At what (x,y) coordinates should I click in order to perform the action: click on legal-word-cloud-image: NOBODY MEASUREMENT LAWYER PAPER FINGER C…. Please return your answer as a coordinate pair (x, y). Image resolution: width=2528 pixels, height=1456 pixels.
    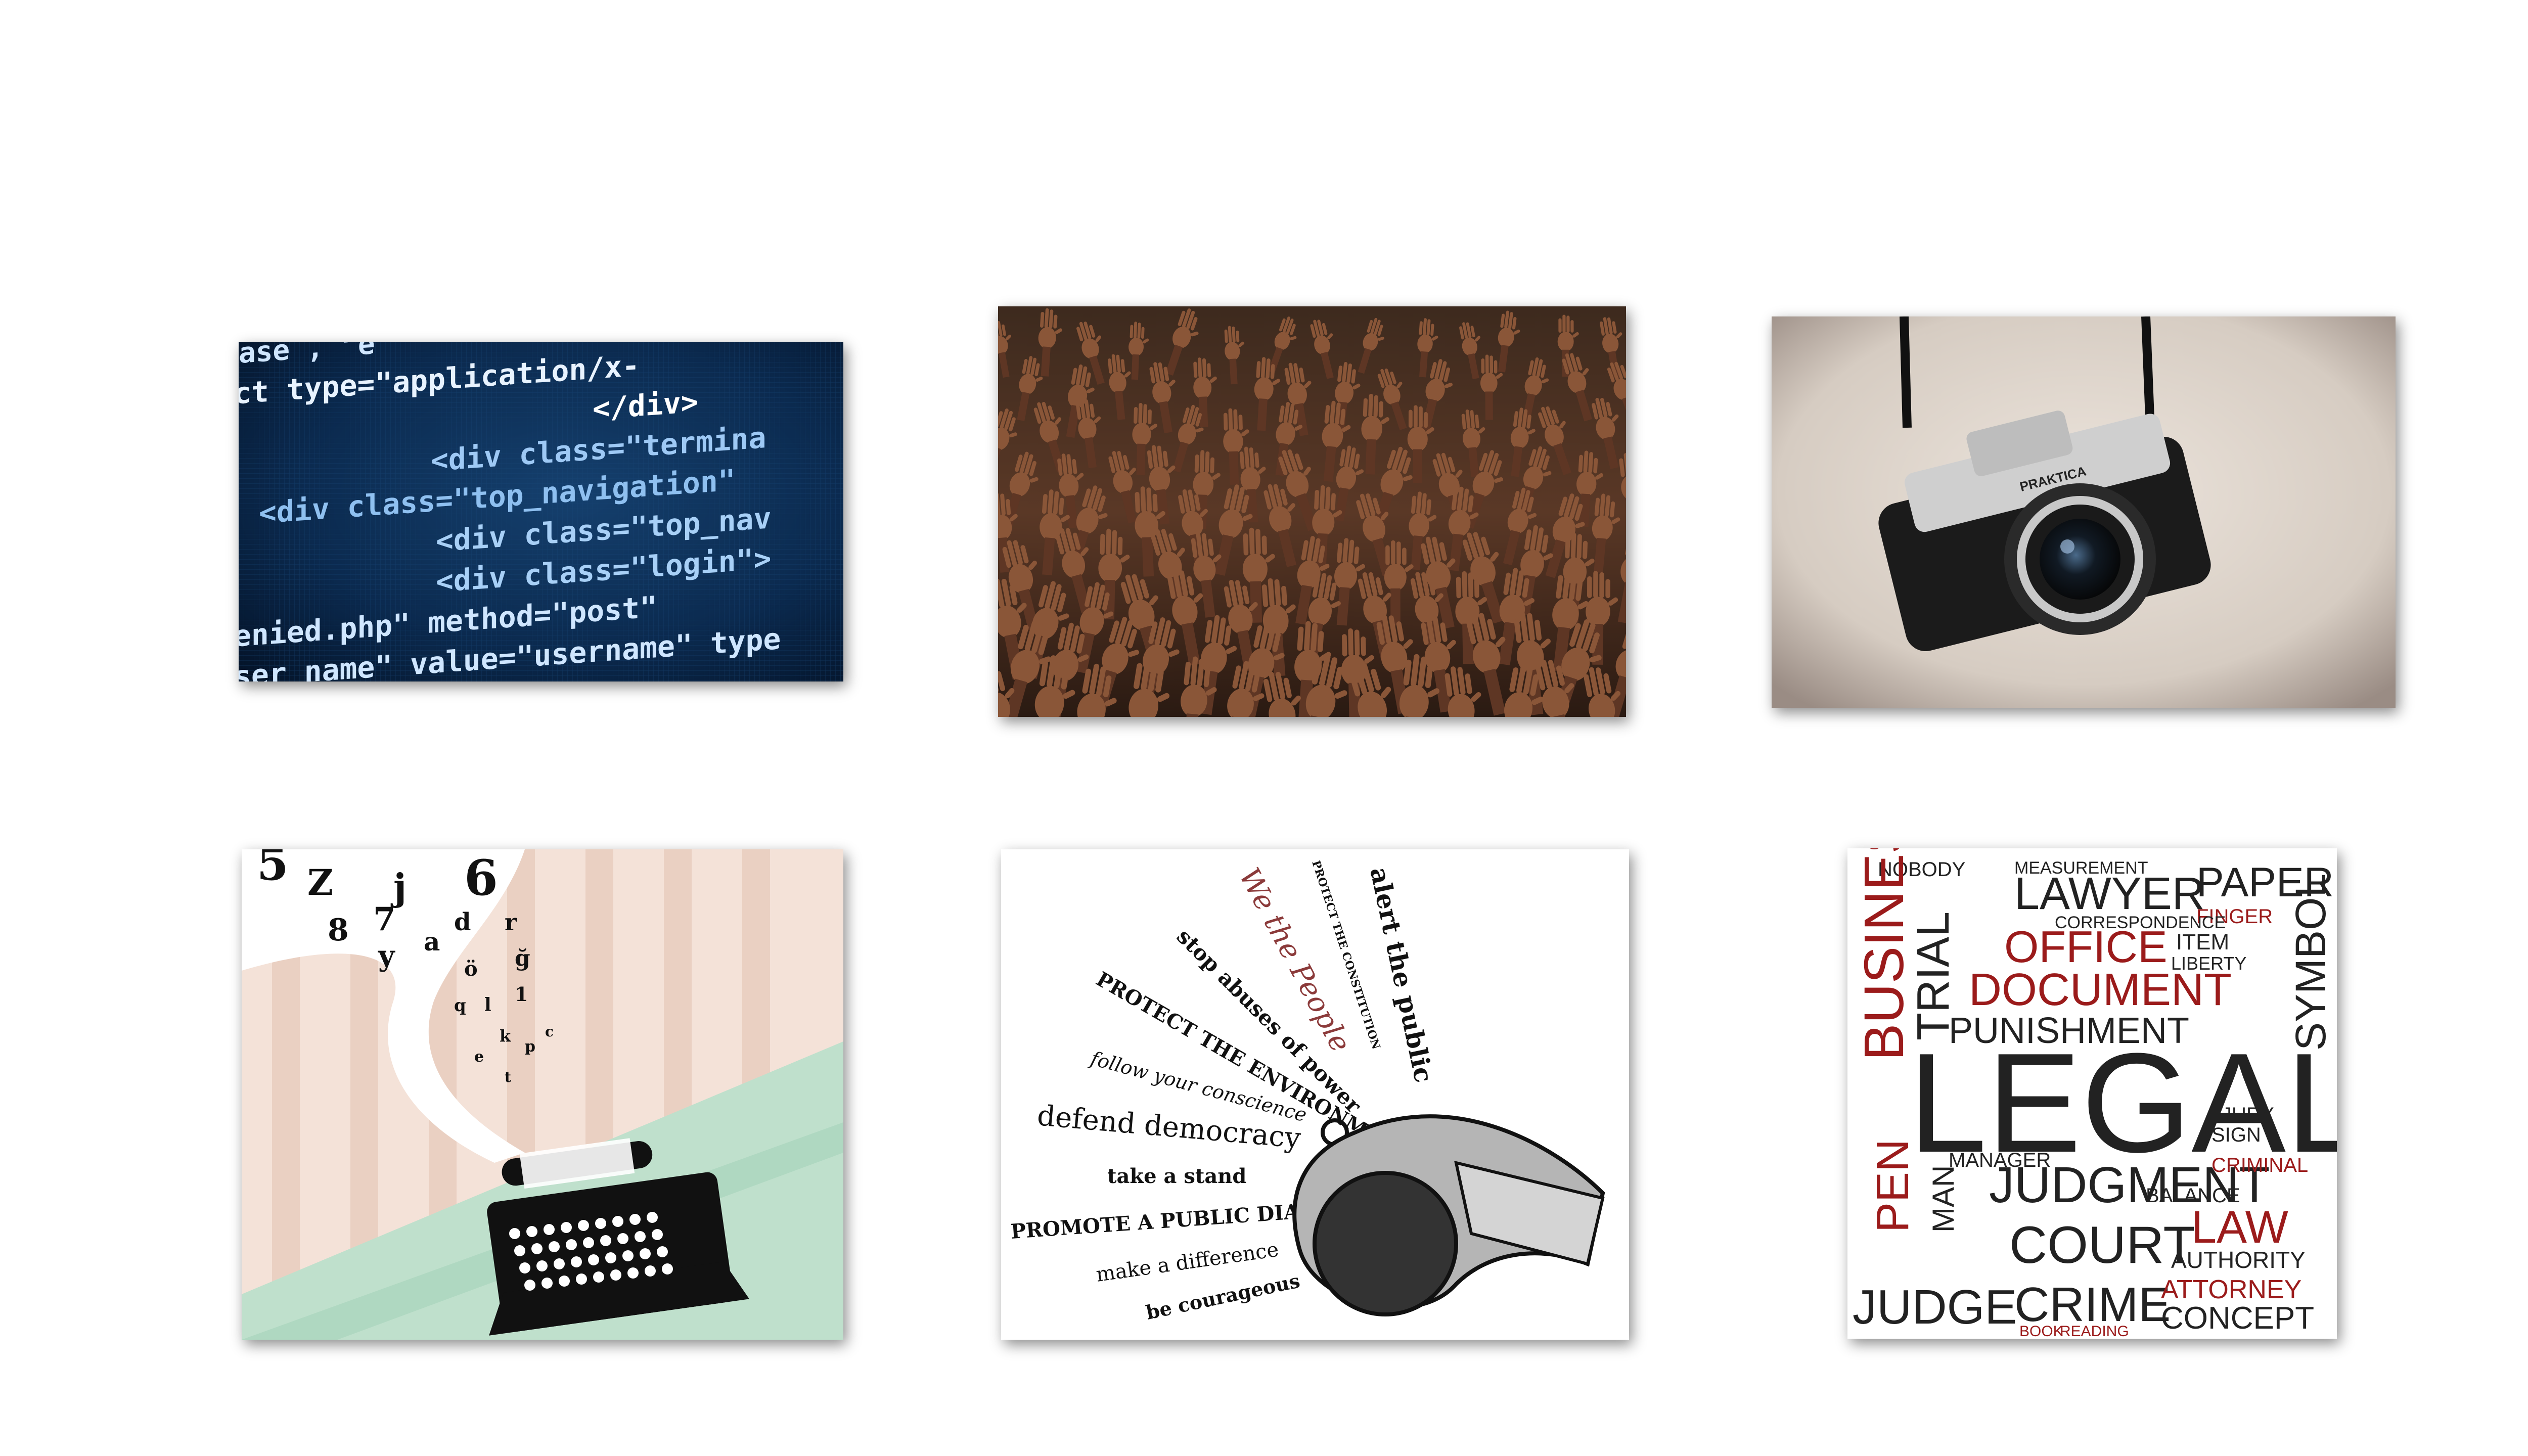
    Looking at the image, I should click on (2092, 1093).